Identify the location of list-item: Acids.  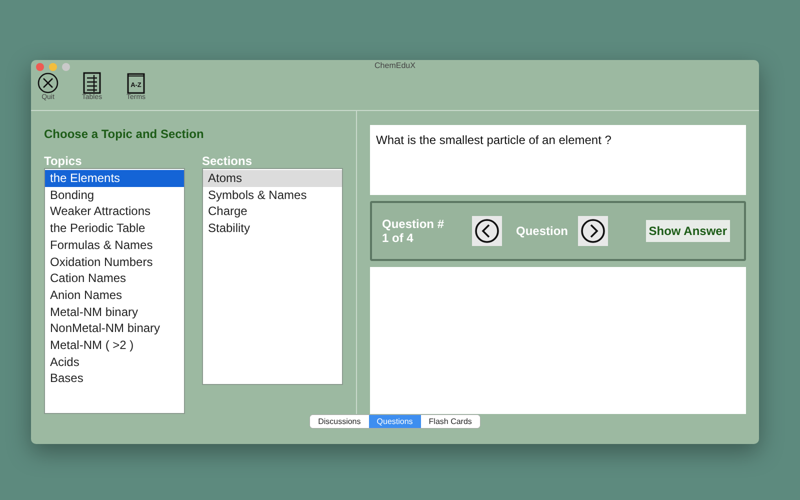
(114, 362).